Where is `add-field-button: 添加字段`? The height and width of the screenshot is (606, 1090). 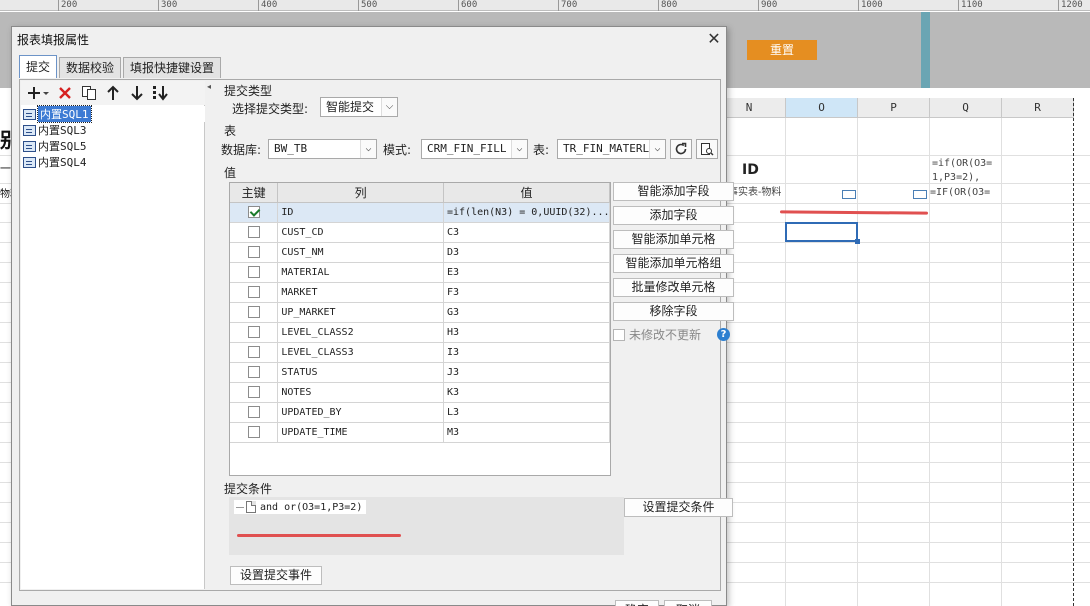
add-field-button: 添加字段 is located at coordinates (673, 215).